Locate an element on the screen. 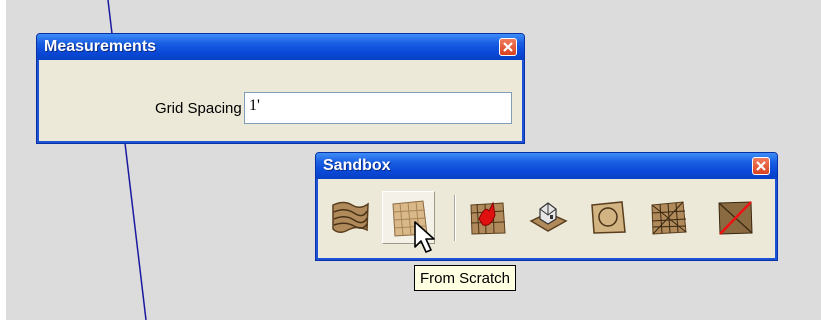 The image size is (821, 320). stamp-icon is located at coordinates (548, 217).